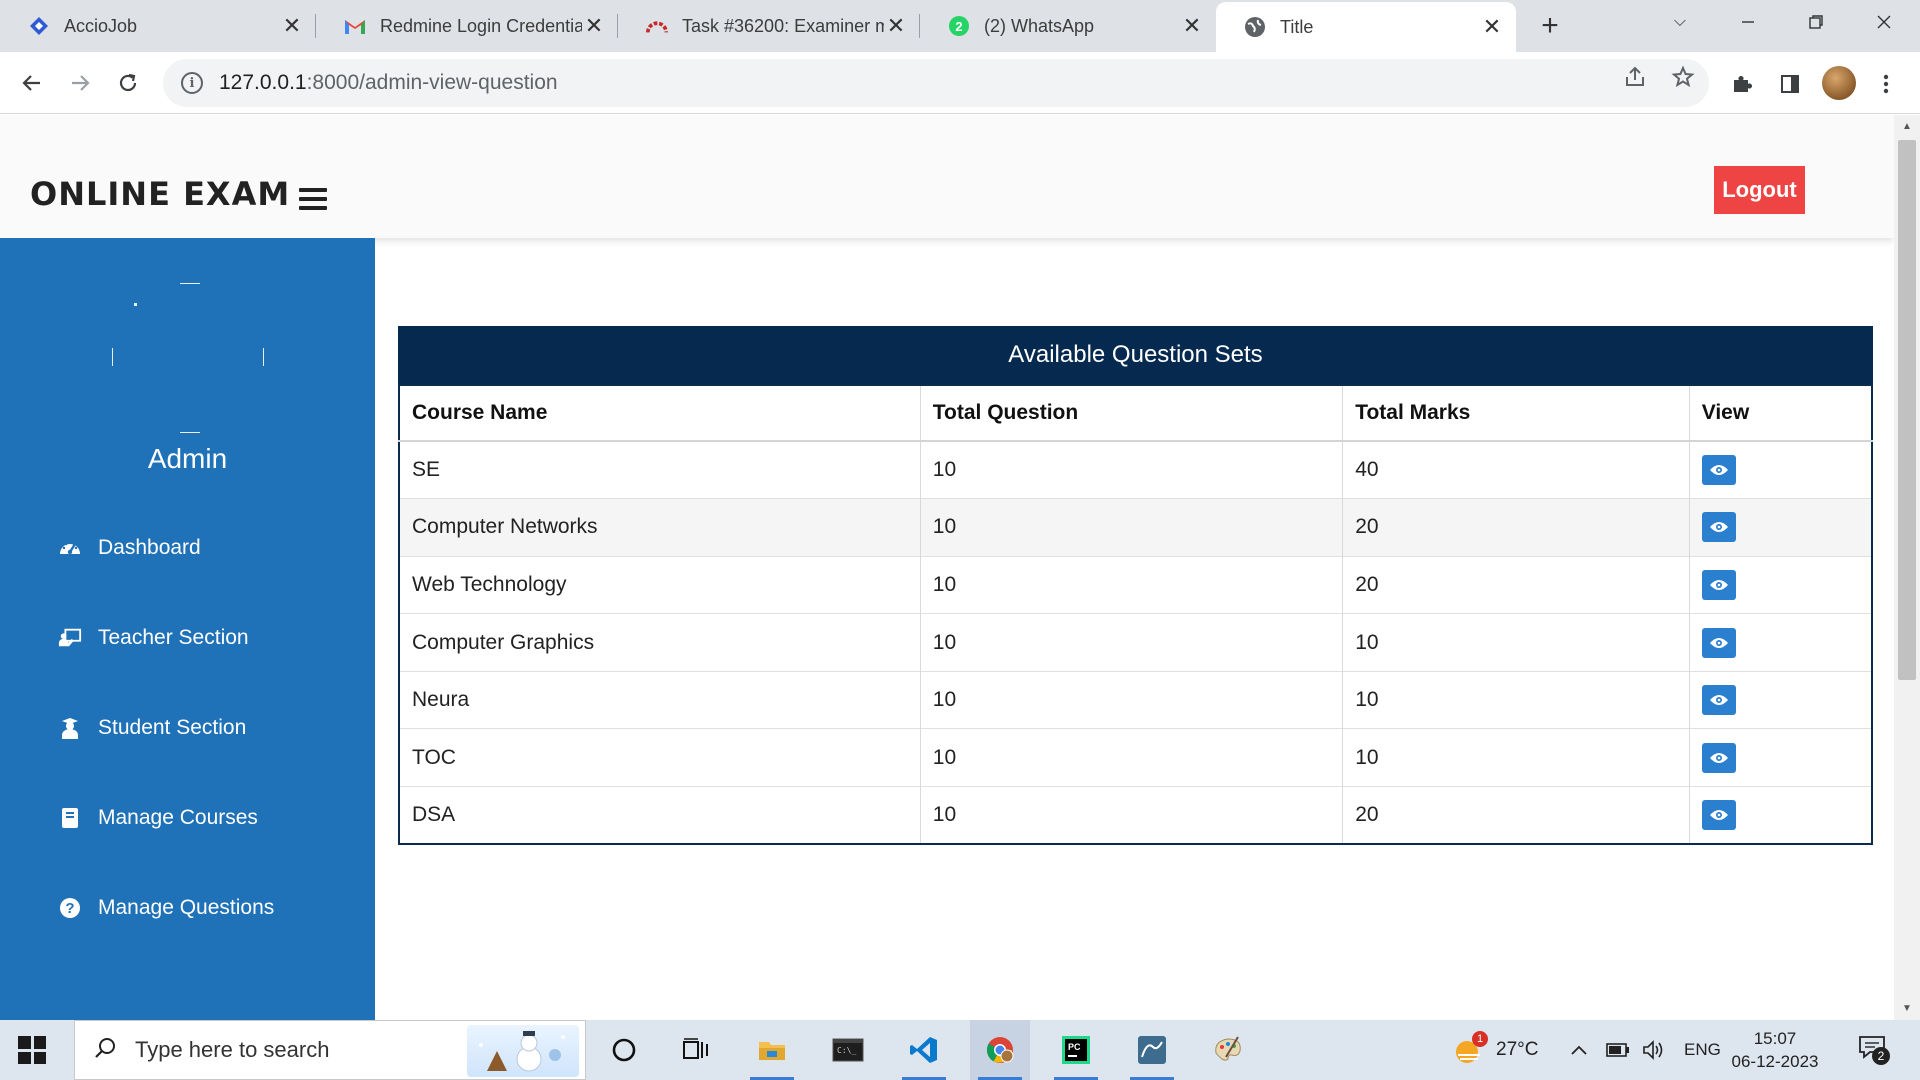 This screenshot has width=1920, height=1080. I want to click on sidebar-item-teacher-section: Teacher Section, so click(153, 638).